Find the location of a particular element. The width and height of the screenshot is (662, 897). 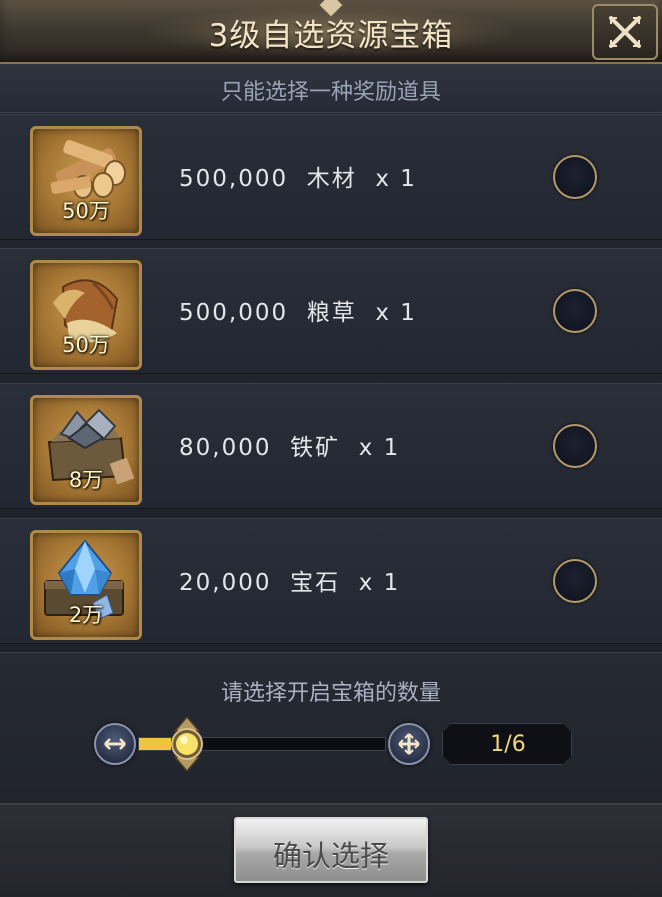

dialog-footer: 确认选择 is located at coordinates (331, 850).